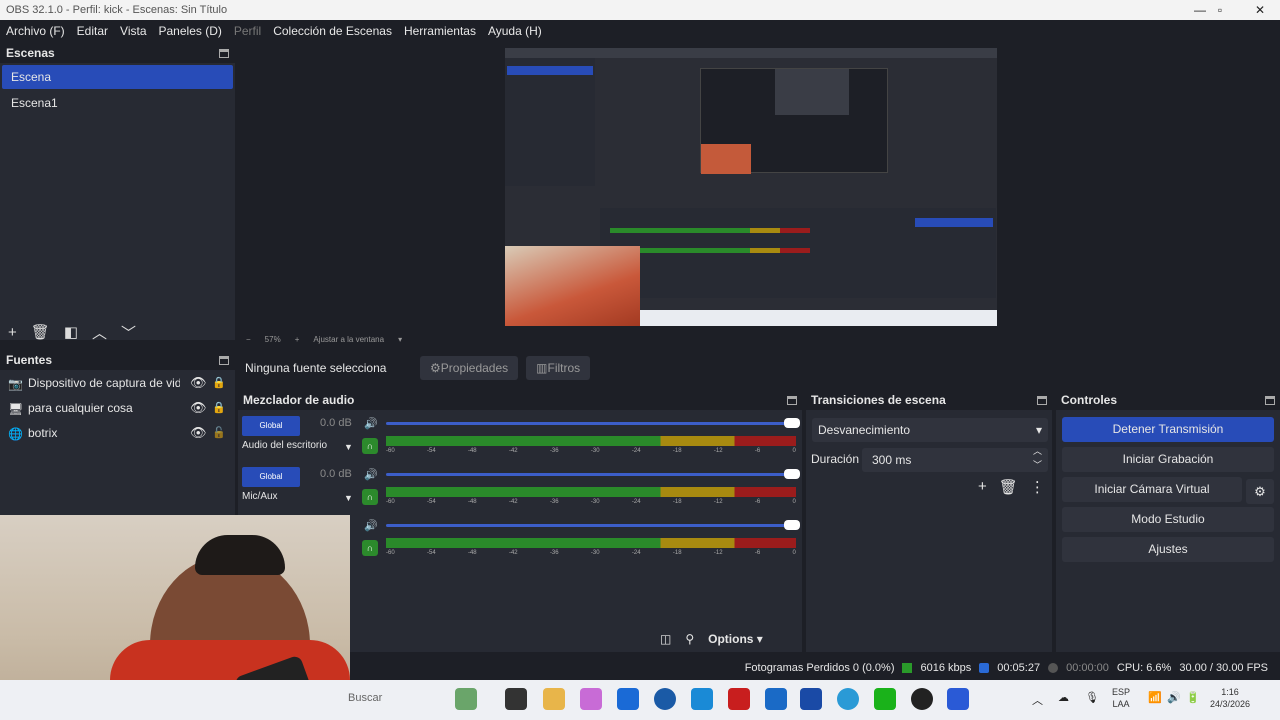 The width and height of the screenshot is (1280, 720). Describe the element at coordinates (1037, 700) in the screenshot. I see `chevron-up-icon: ︿` at that location.